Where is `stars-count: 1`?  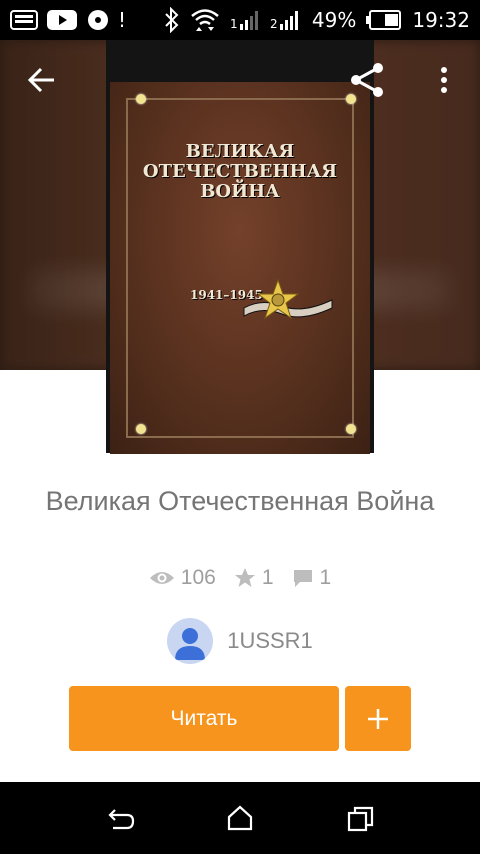
stars-count: 1 is located at coordinates (267, 577).